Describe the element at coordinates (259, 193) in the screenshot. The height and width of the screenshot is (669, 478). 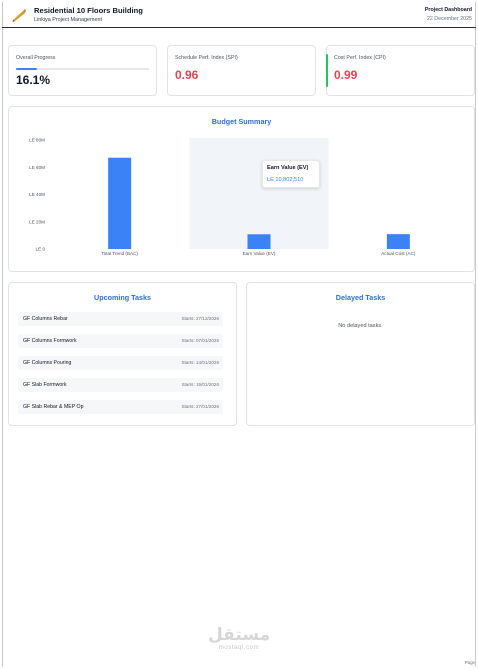
I see `chart-highlight-band` at that location.